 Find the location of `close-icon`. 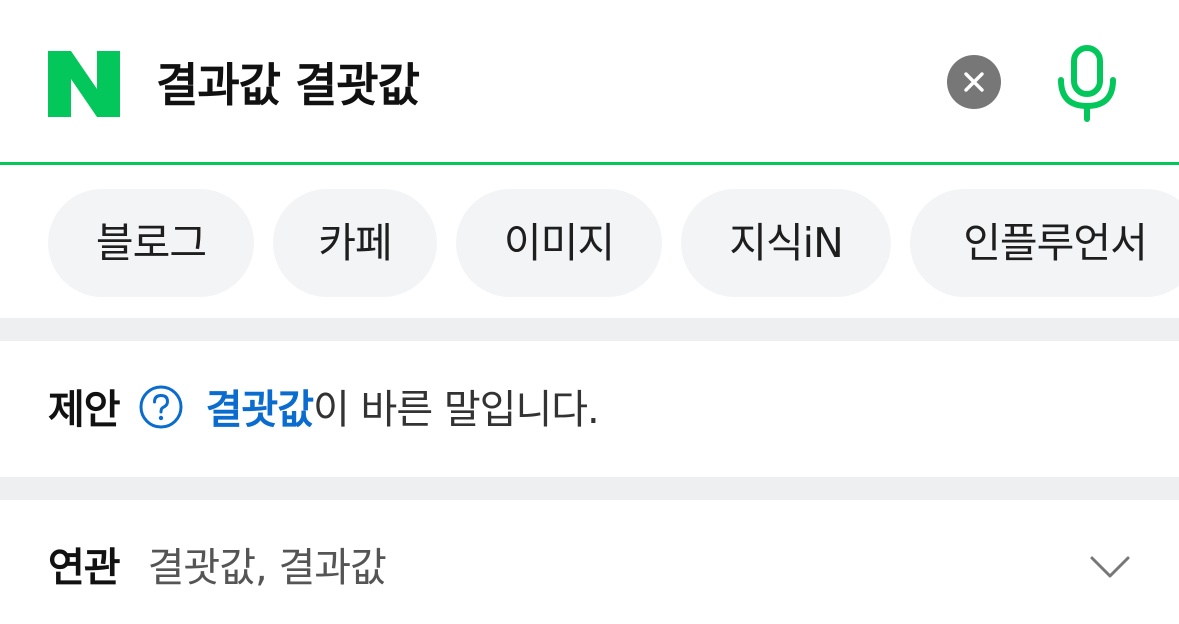

close-icon is located at coordinates (974, 82).